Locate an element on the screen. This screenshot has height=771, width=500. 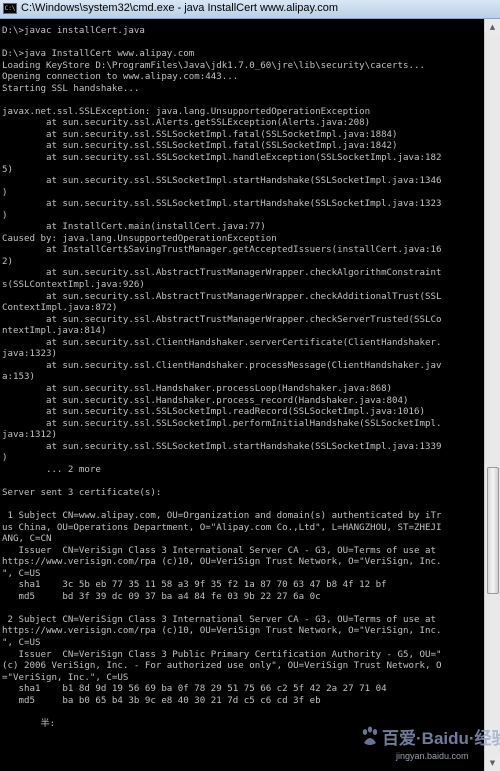
scrollbar-thumb is located at coordinates (493, 530).